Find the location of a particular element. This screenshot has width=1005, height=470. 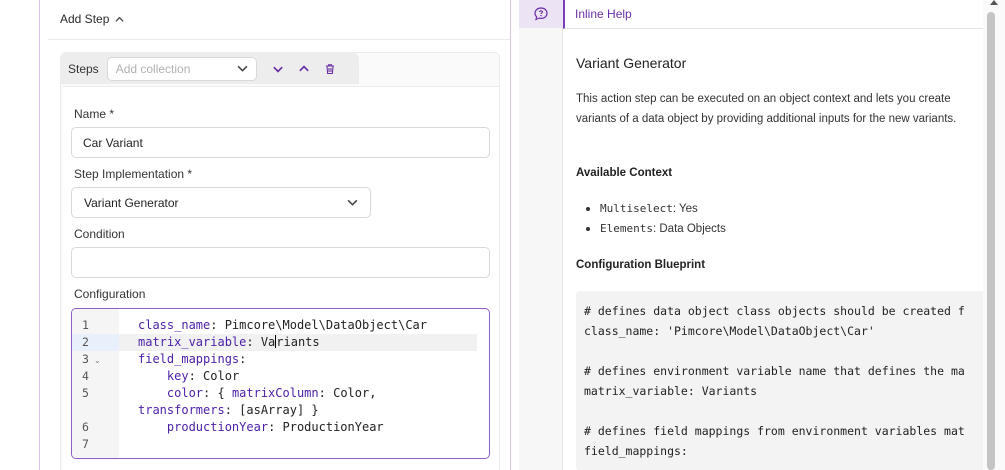

code-line: key: Color is located at coordinates (203, 376).